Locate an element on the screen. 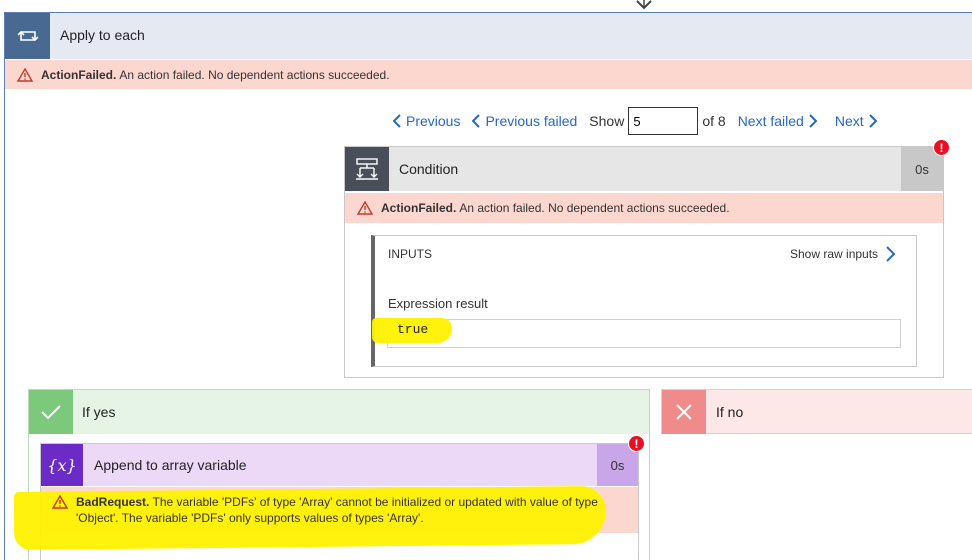  condition-title: Condition is located at coordinates (429, 169).